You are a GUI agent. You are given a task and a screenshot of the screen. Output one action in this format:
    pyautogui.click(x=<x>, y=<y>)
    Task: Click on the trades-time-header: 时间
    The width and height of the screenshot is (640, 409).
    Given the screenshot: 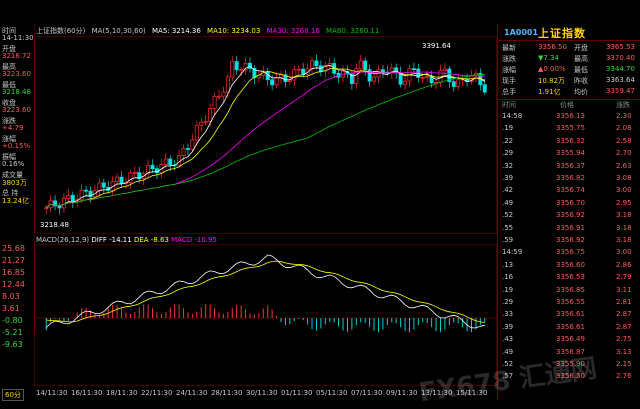 What is the action you would take?
    pyautogui.click(x=509, y=105)
    